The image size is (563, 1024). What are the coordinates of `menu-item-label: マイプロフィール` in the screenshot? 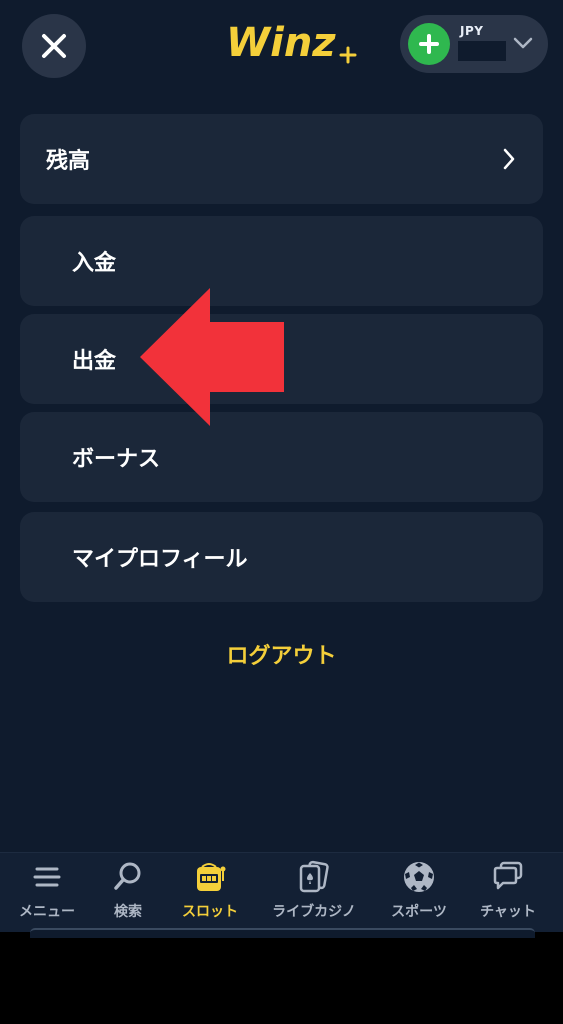 It's located at (160, 559).